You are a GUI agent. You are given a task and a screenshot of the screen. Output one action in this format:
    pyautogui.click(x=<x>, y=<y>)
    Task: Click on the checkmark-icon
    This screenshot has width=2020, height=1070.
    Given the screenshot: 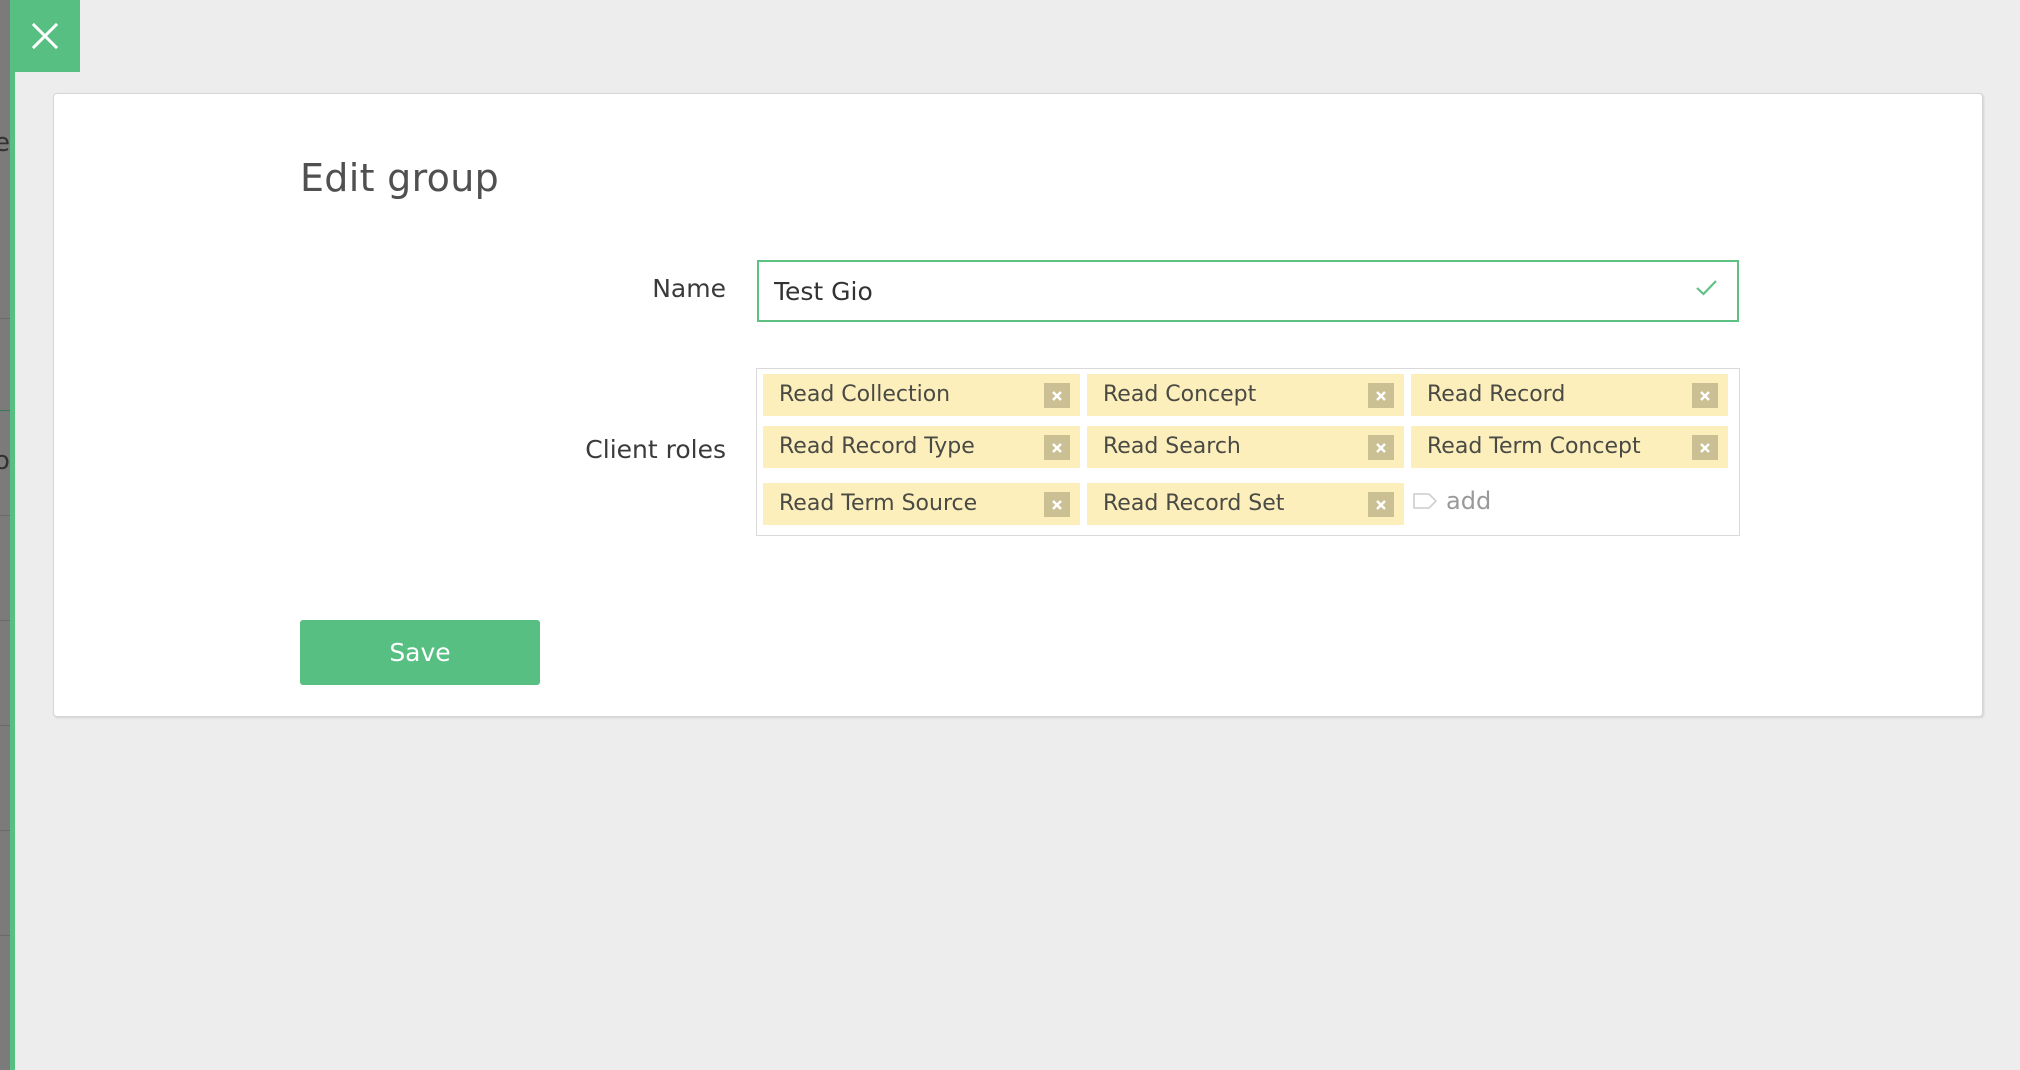 What is the action you would take?
    pyautogui.click(x=1706, y=288)
    